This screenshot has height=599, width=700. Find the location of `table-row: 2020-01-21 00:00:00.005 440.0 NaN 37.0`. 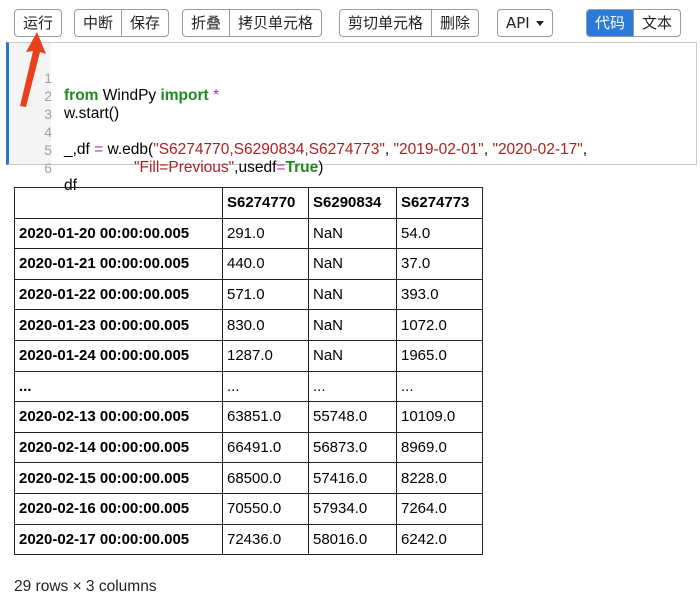

table-row: 2020-01-21 00:00:00.005 440.0 NaN 37.0 is located at coordinates (248, 264).